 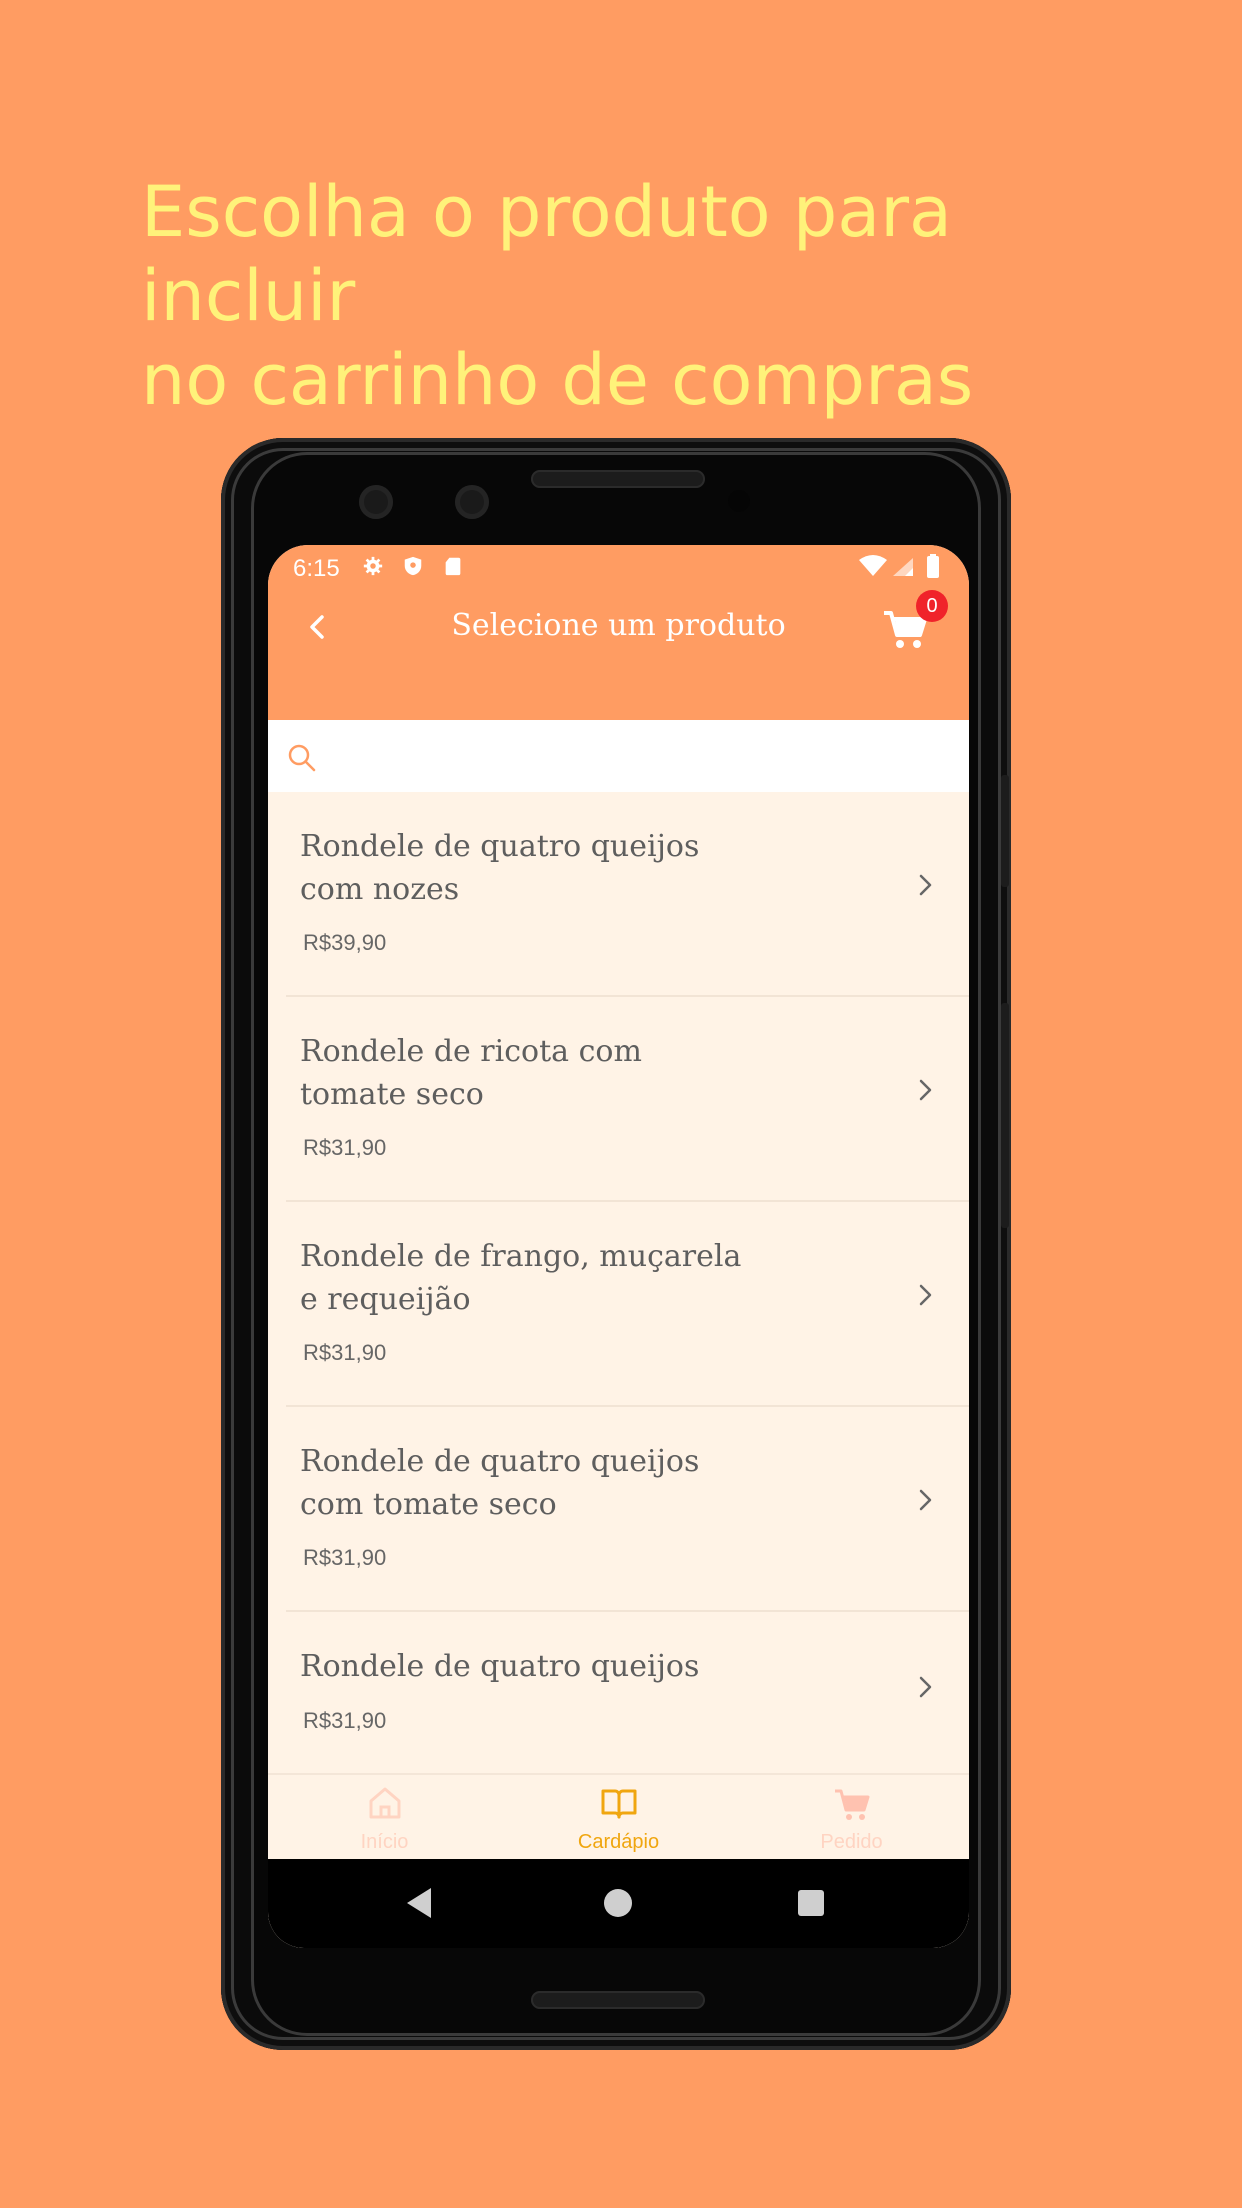 I want to click on tab-pedido: Pedido, so click(x=851, y=1820).